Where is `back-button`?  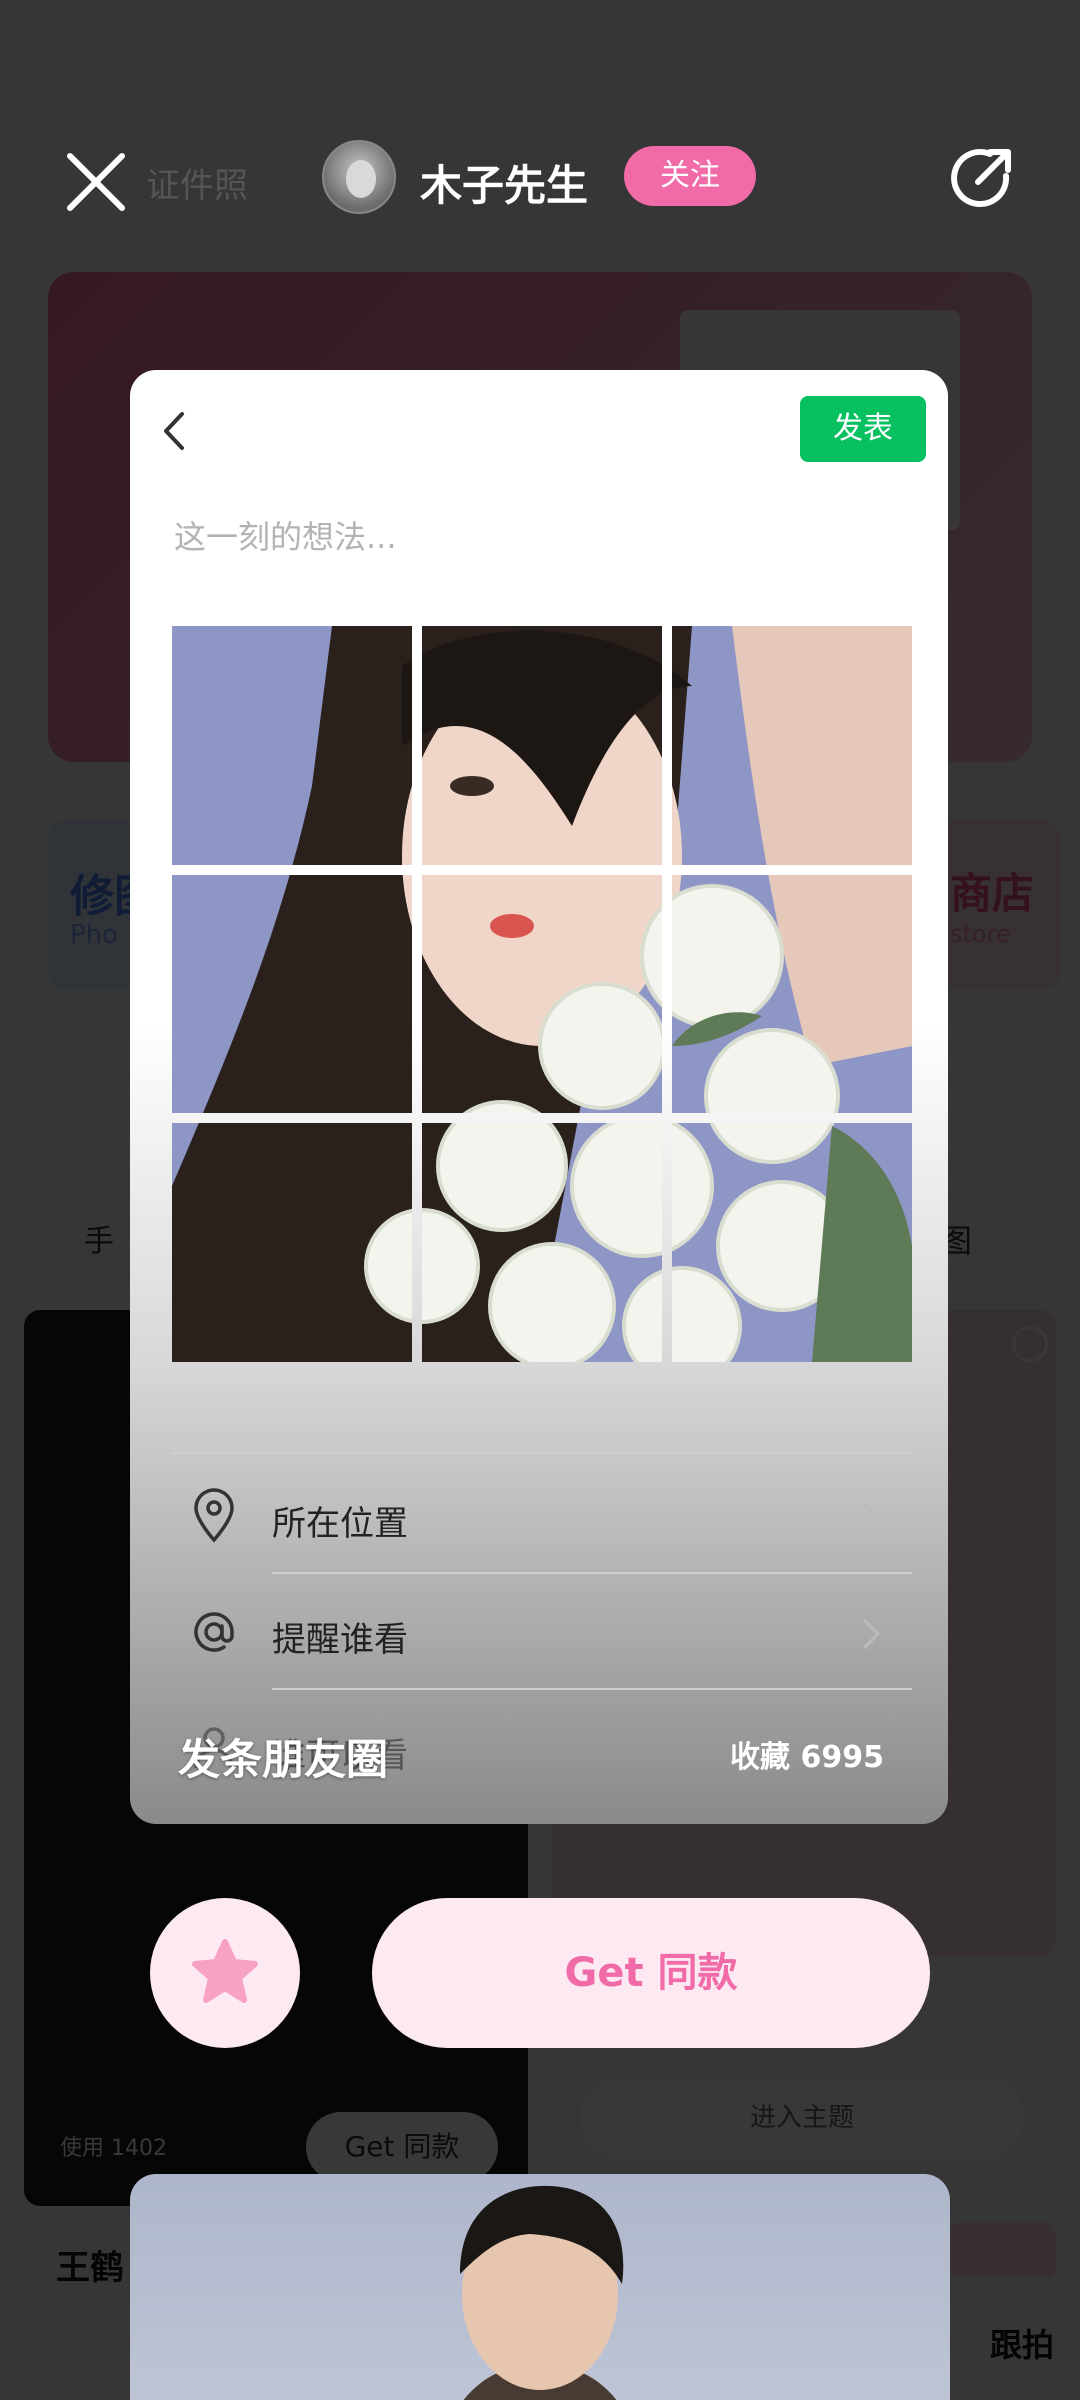
back-button is located at coordinates (175, 431).